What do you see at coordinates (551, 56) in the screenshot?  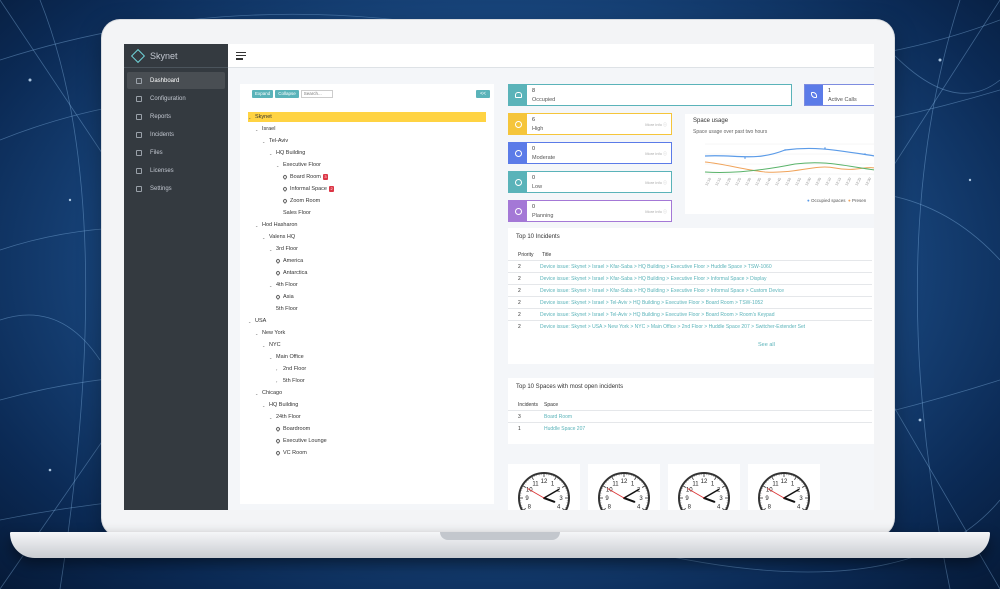 I see `topbar` at bounding box center [551, 56].